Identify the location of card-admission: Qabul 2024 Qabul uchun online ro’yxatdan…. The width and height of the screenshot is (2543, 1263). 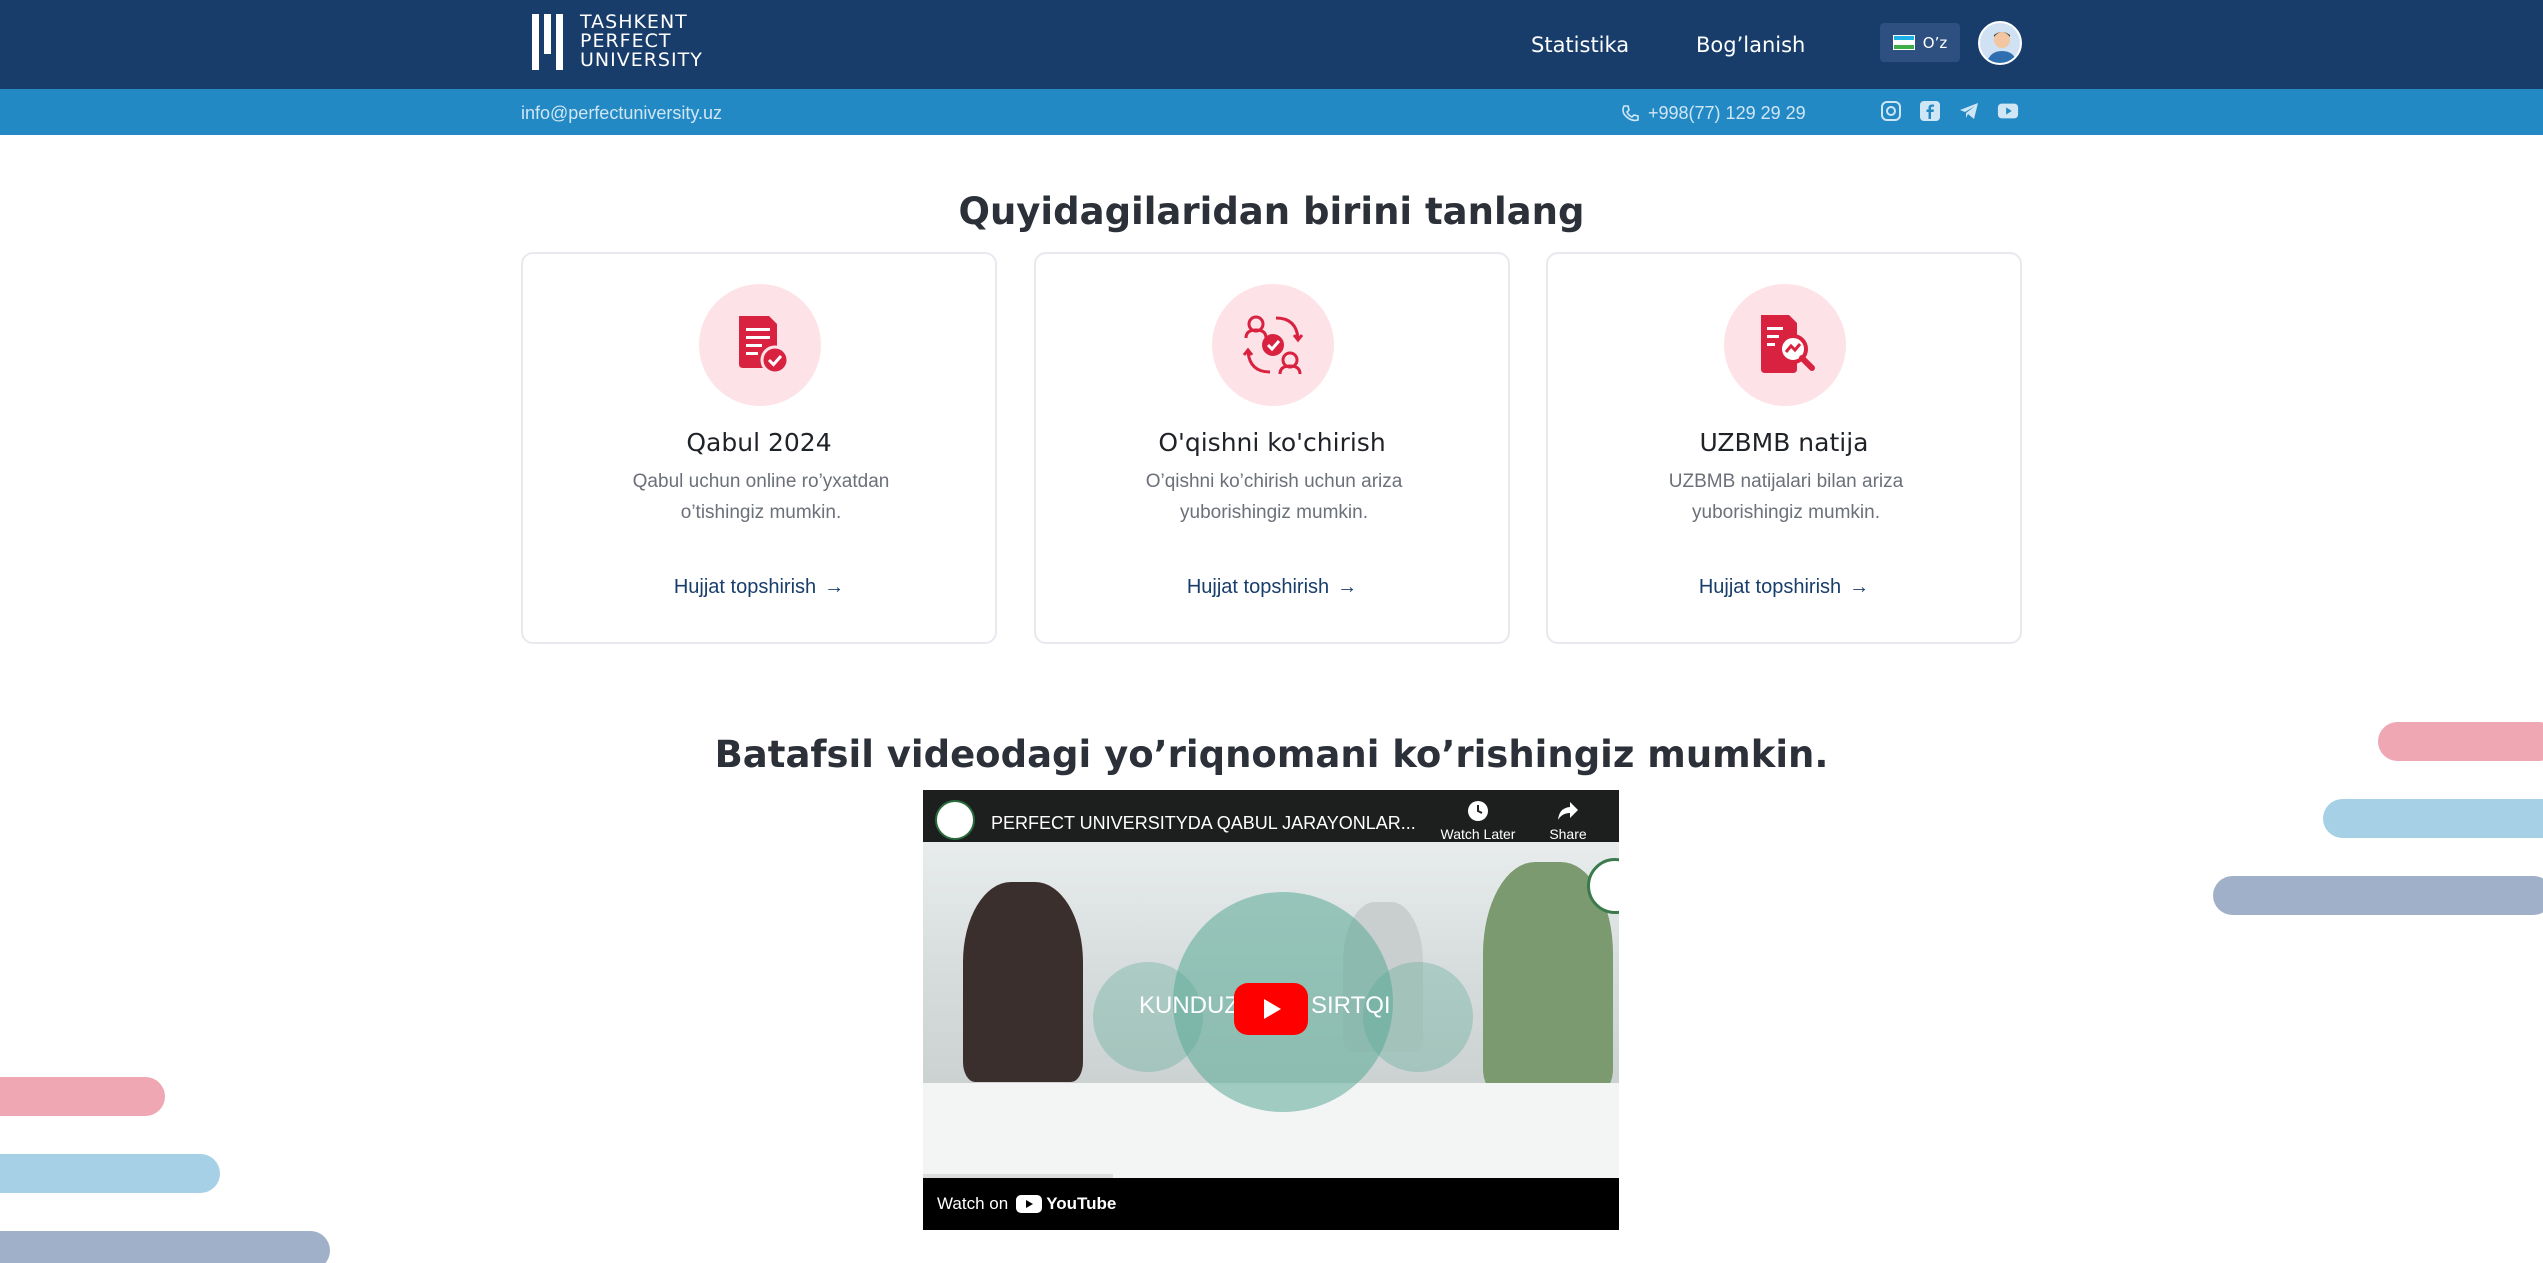
(759, 448).